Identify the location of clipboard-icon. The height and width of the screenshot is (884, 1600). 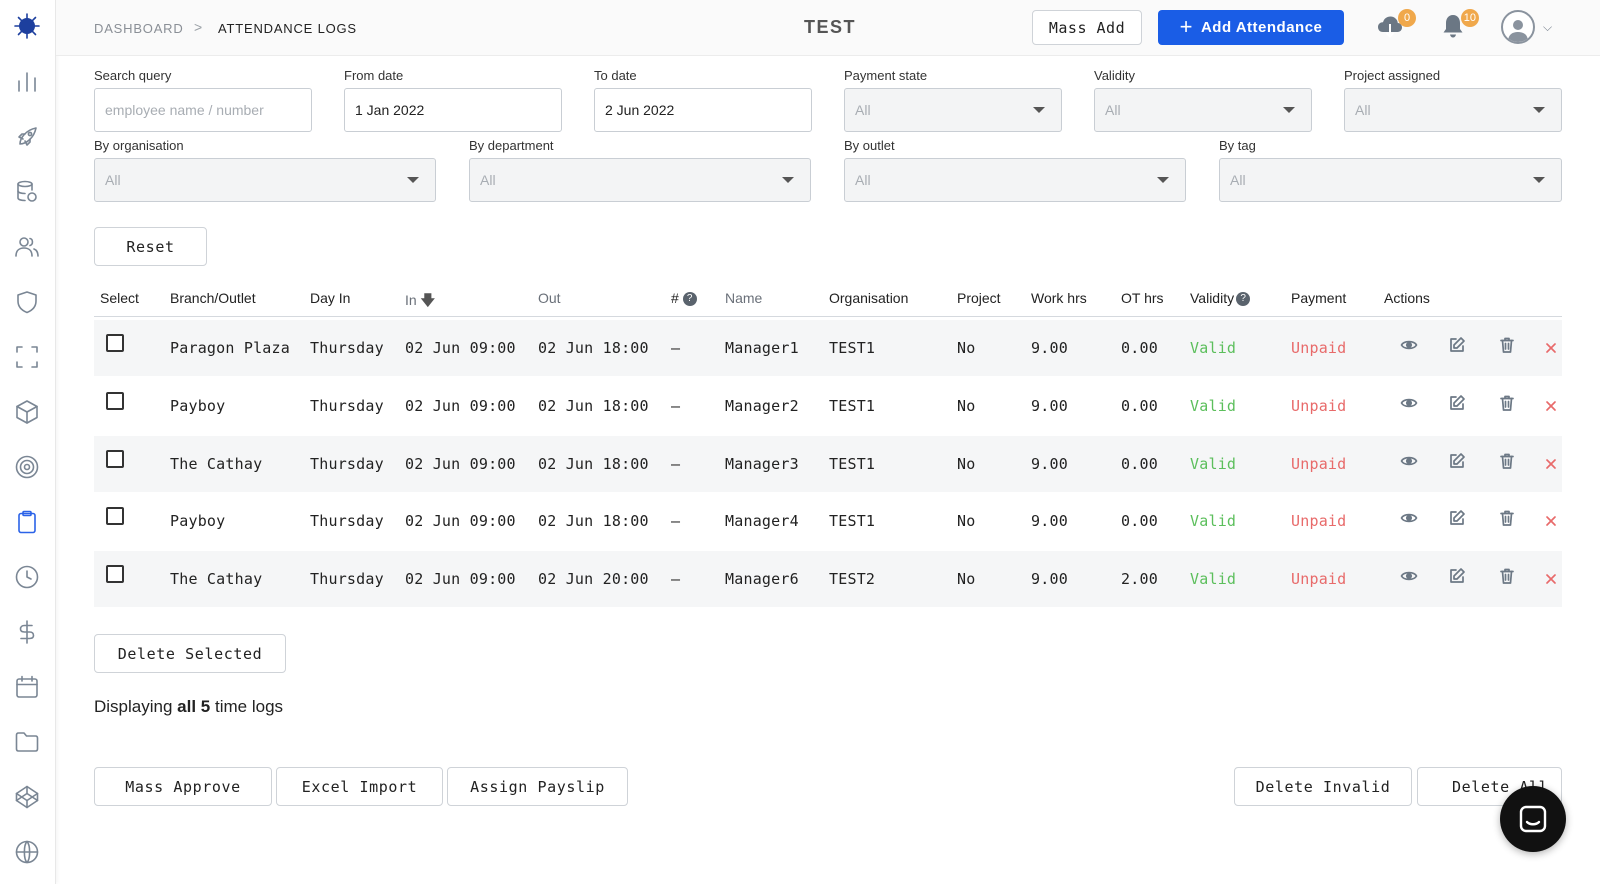
(27, 522).